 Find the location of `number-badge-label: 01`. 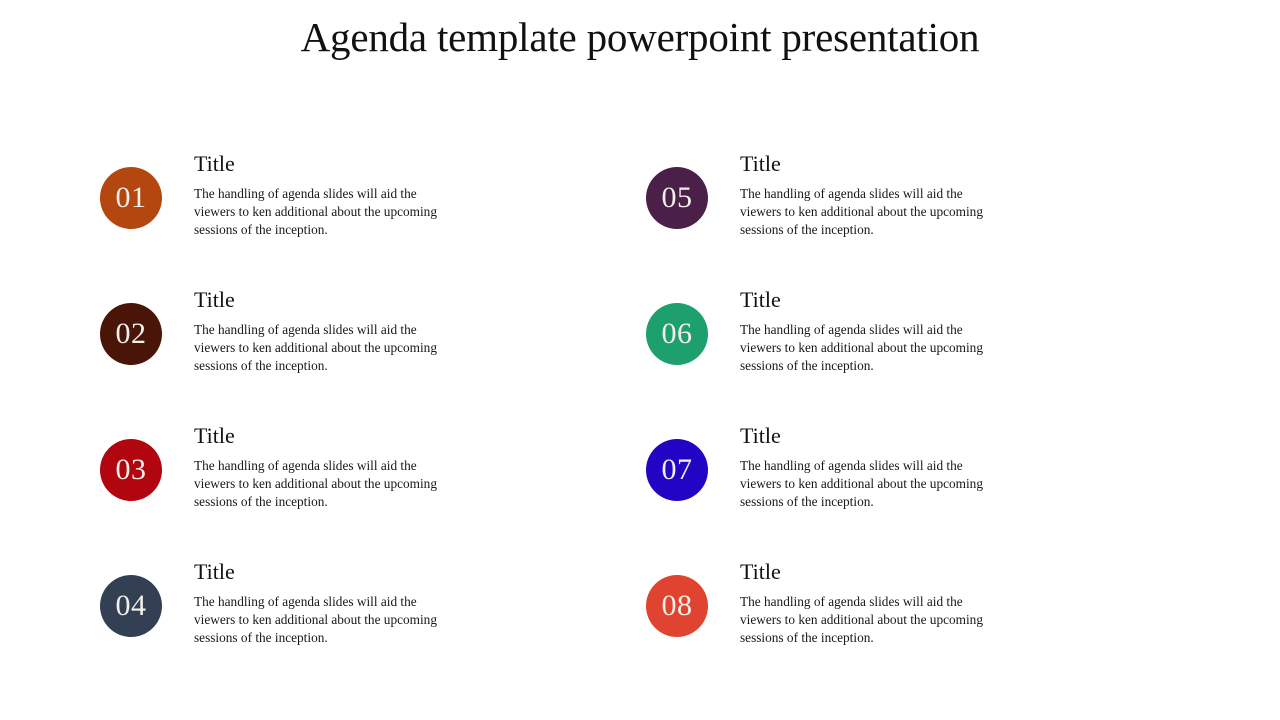

number-badge-label: 01 is located at coordinates (131, 197).